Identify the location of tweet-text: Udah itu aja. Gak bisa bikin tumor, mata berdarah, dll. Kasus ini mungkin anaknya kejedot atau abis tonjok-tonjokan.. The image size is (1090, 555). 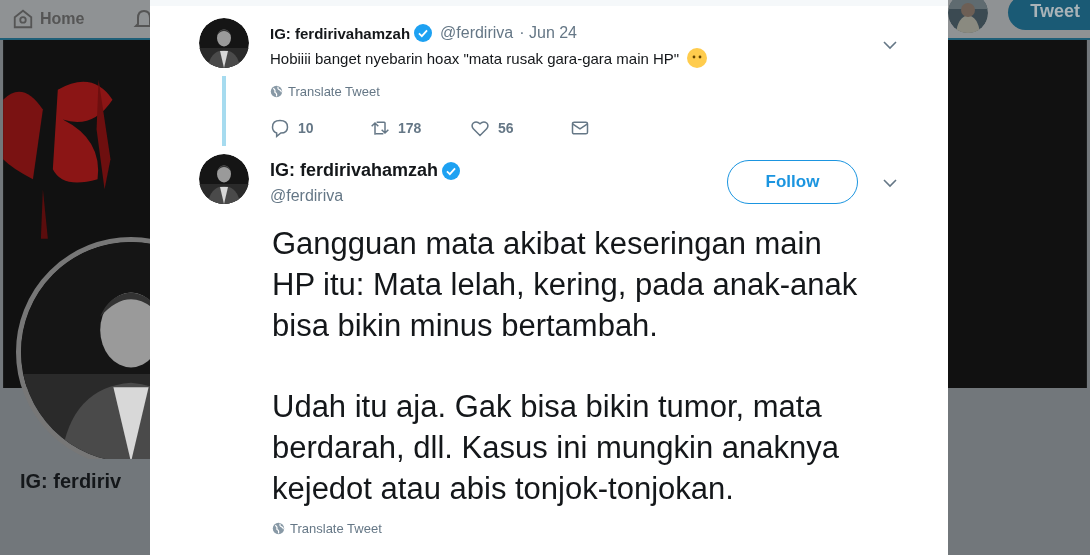
(556, 448).